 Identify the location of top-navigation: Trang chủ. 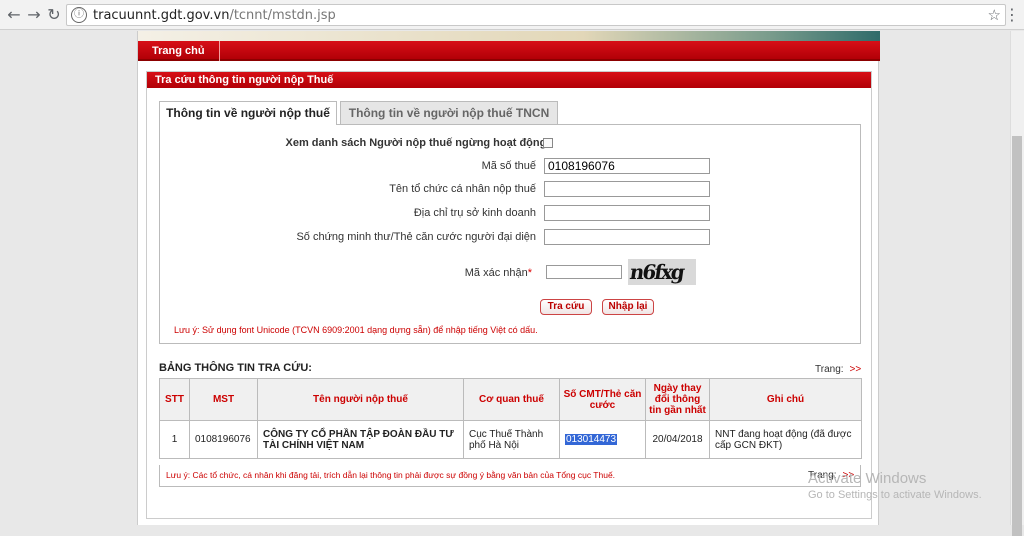
(509, 51).